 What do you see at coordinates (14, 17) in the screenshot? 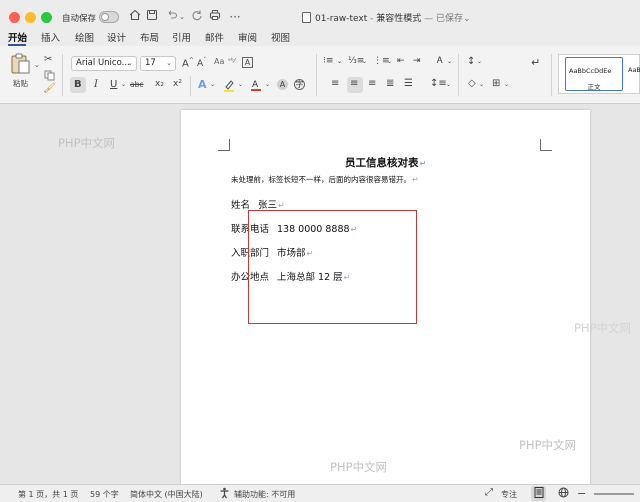
I see `close-window-button` at bounding box center [14, 17].